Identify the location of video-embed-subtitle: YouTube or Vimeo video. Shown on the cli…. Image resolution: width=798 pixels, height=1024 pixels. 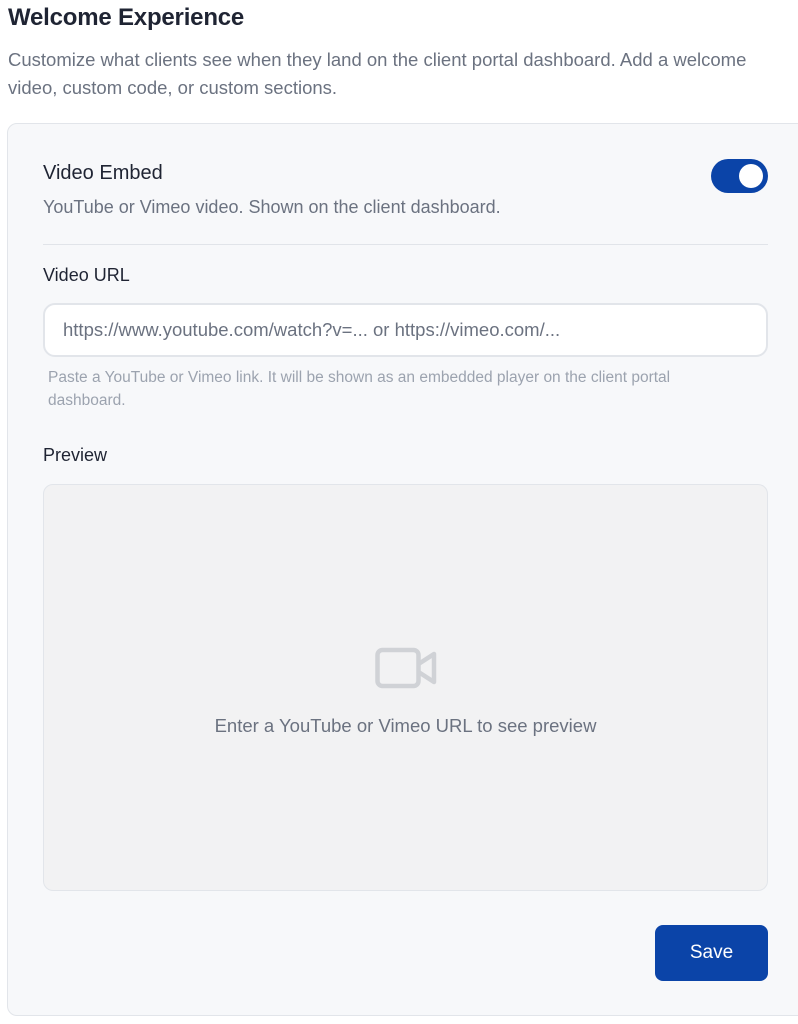
(272, 207).